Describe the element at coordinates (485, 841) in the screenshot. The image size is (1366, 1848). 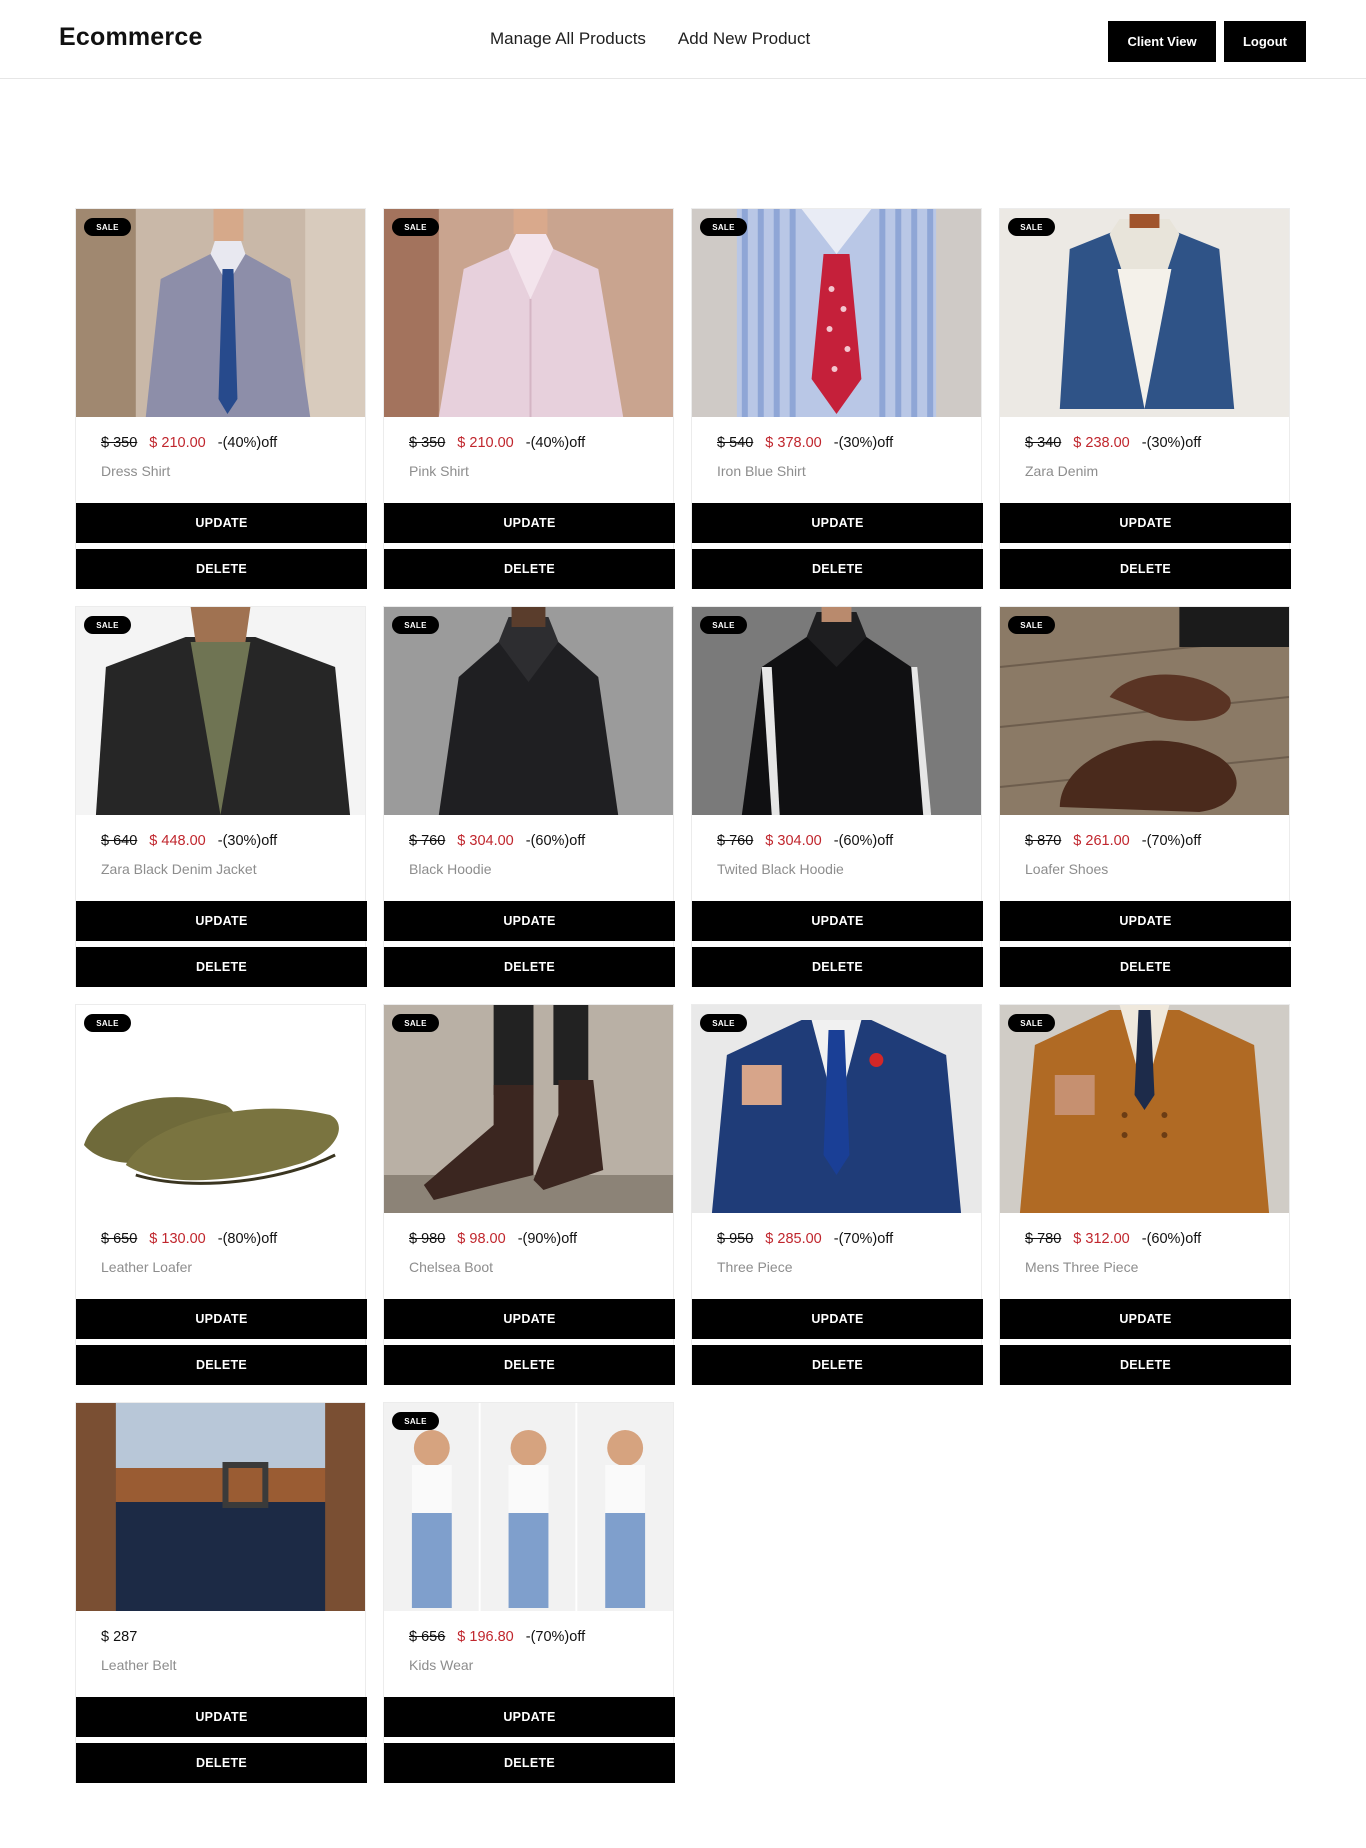
I see `sale-price: $ 304.00` at that location.